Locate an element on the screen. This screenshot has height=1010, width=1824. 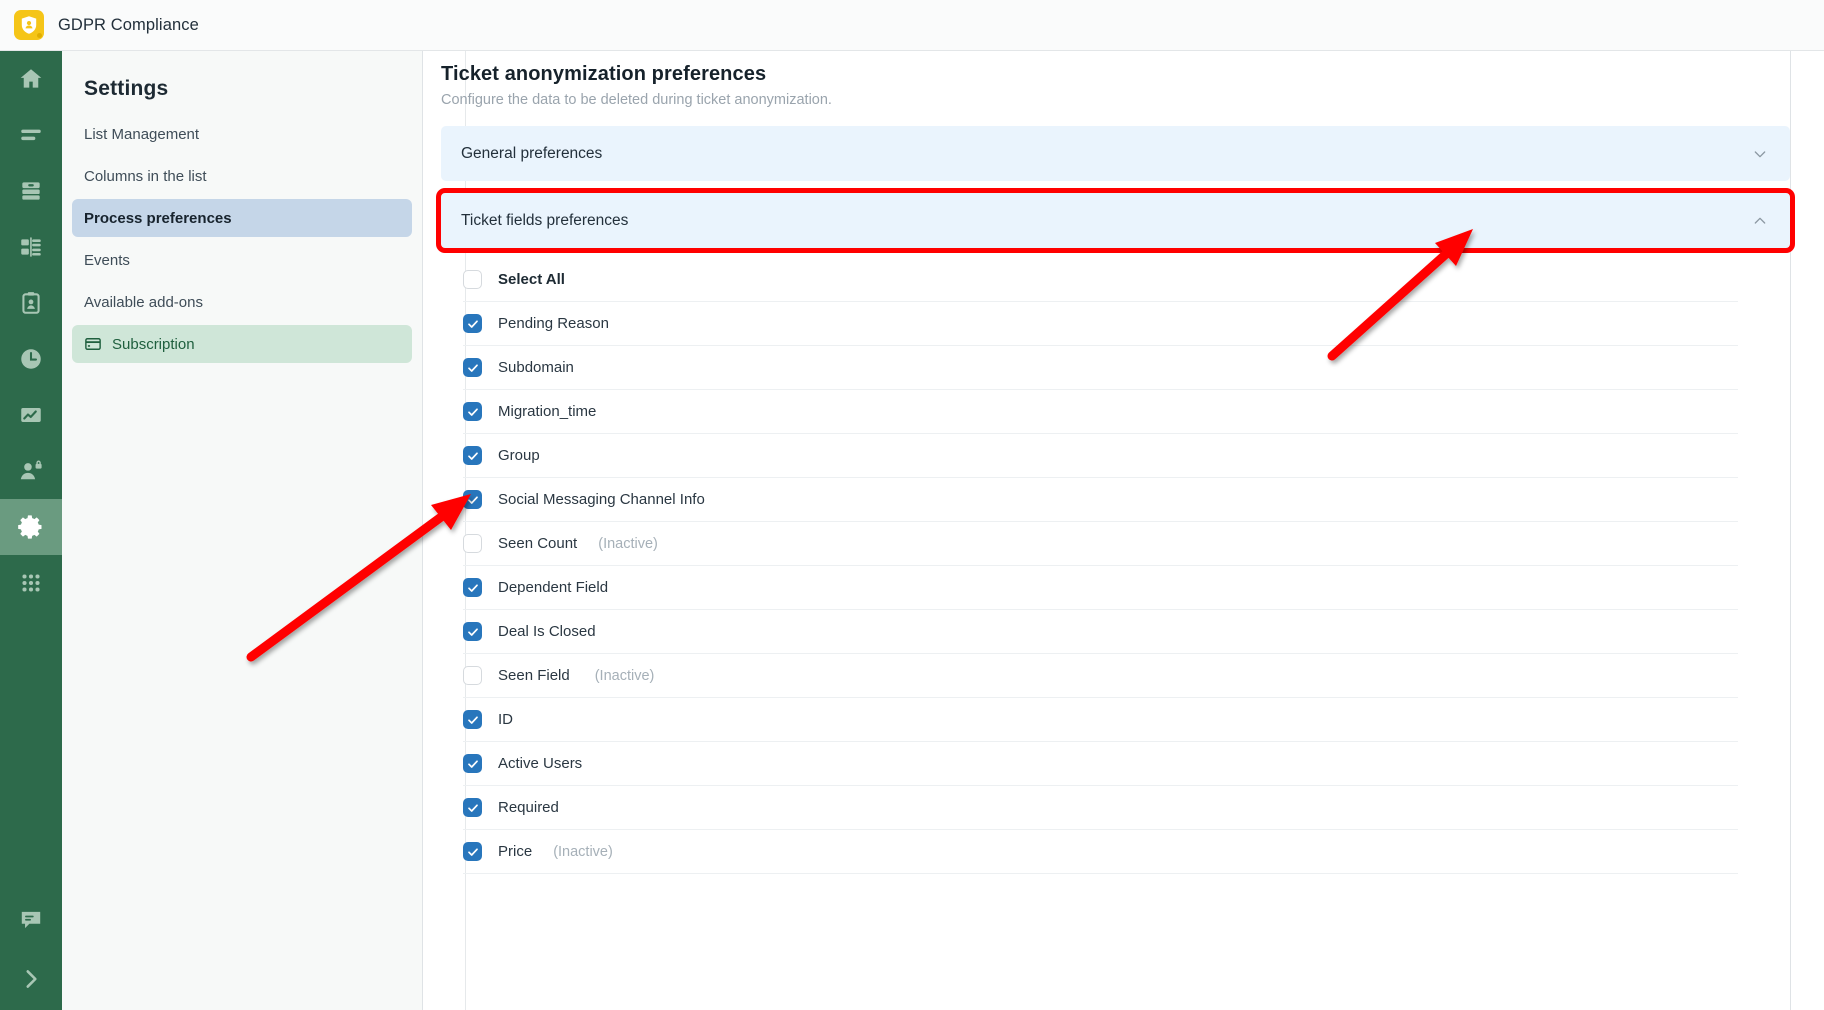
page-title: Ticket anonymization preferences is located at coordinates (604, 74).